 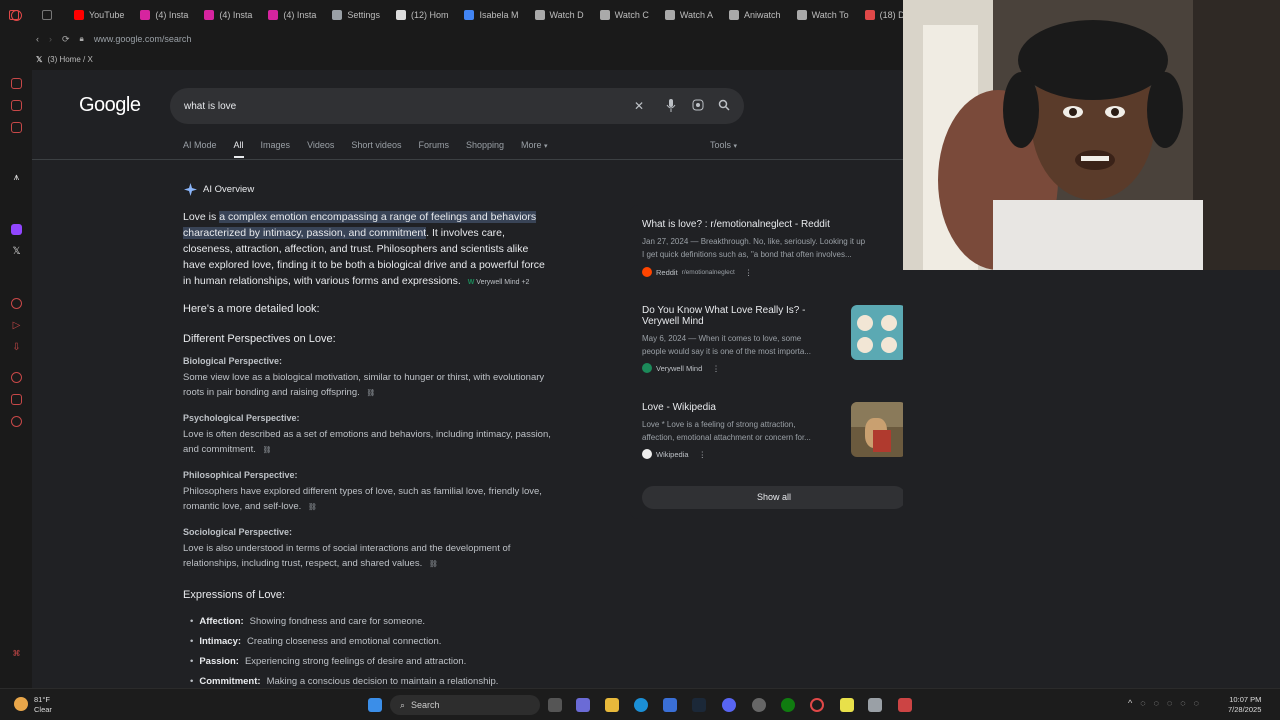 What do you see at coordinates (729, 705) in the screenshot?
I see `discord-icon` at bounding box center [729, 705].